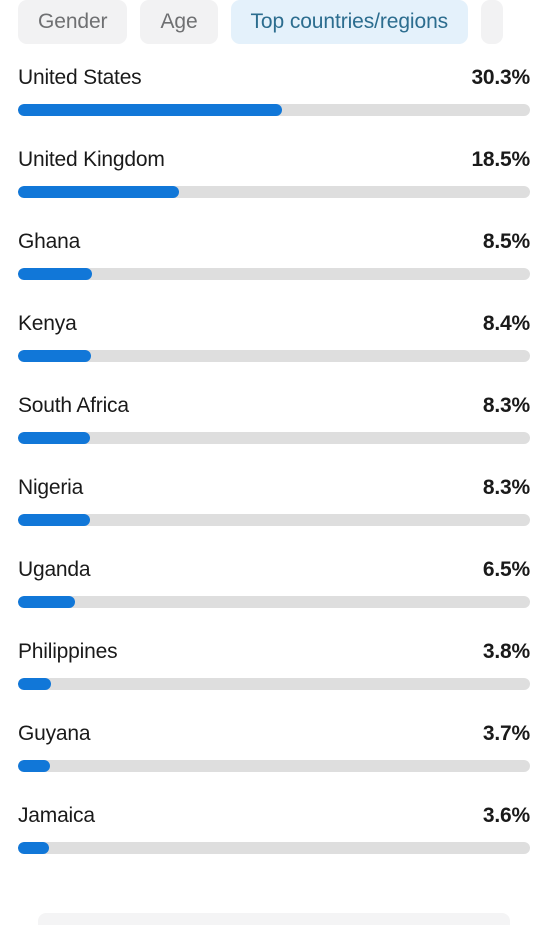 Image resolution: width=560 pixels, height=925 pixels. Describe the element at coordinates (506, 733) in the screenshot. I see `country-percentage: 3.7%` at that location.